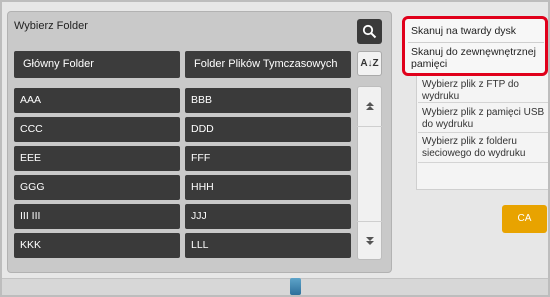 The image size is (550, 297). I want to click on folder-item-eee: EEE, so click(97, 158).